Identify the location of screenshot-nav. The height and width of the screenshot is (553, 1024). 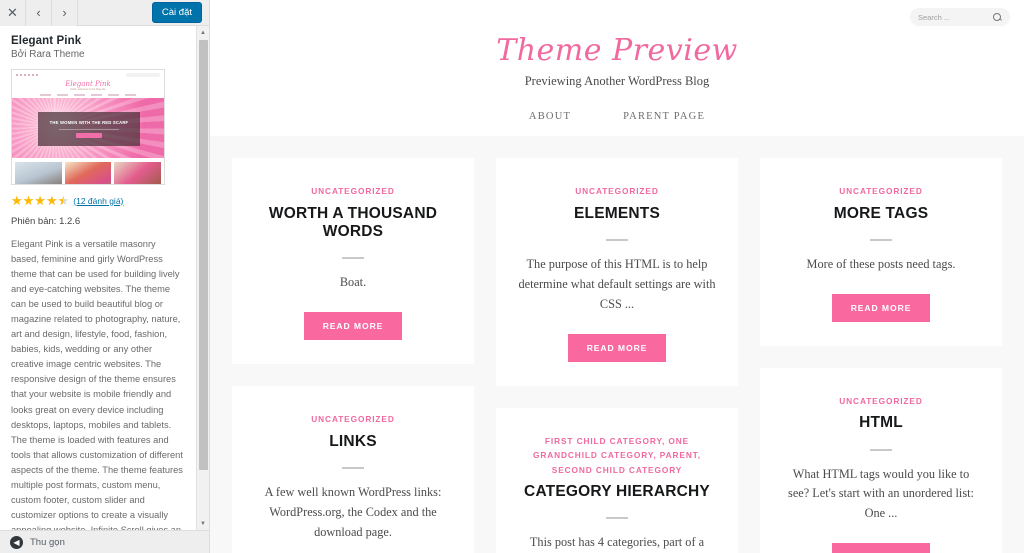
(88, 94).